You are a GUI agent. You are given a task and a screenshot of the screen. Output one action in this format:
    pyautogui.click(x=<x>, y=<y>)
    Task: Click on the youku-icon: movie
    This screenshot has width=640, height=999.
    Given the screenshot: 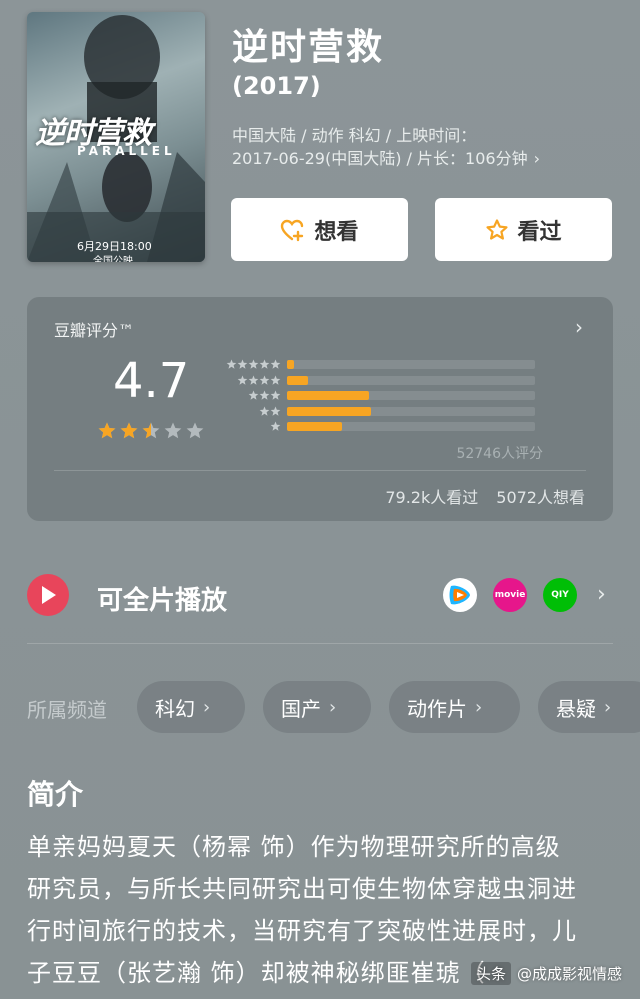 What is the action you would take?
    pyautogui.click(x=510, y=595)
    